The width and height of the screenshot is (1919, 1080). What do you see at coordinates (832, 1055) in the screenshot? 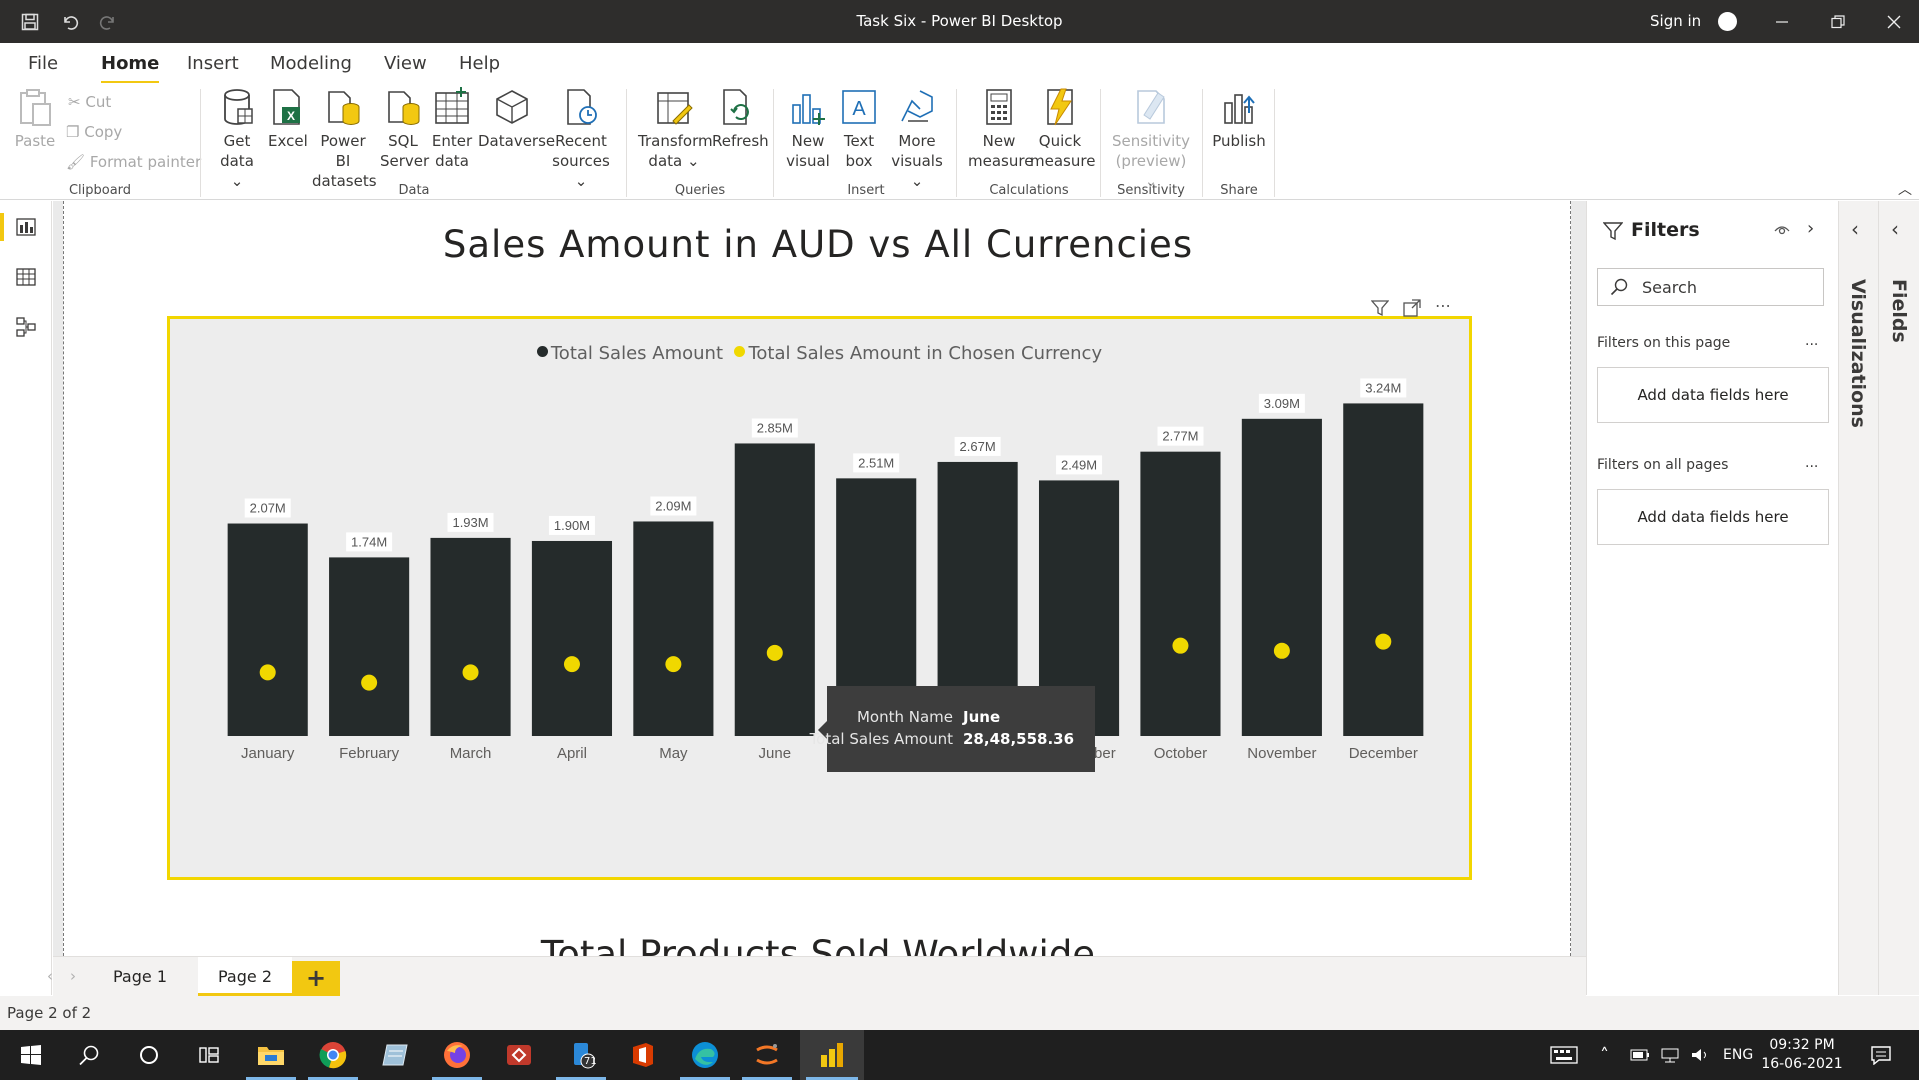
I see `power-bi-icon` at bounding box center [832, 1055].